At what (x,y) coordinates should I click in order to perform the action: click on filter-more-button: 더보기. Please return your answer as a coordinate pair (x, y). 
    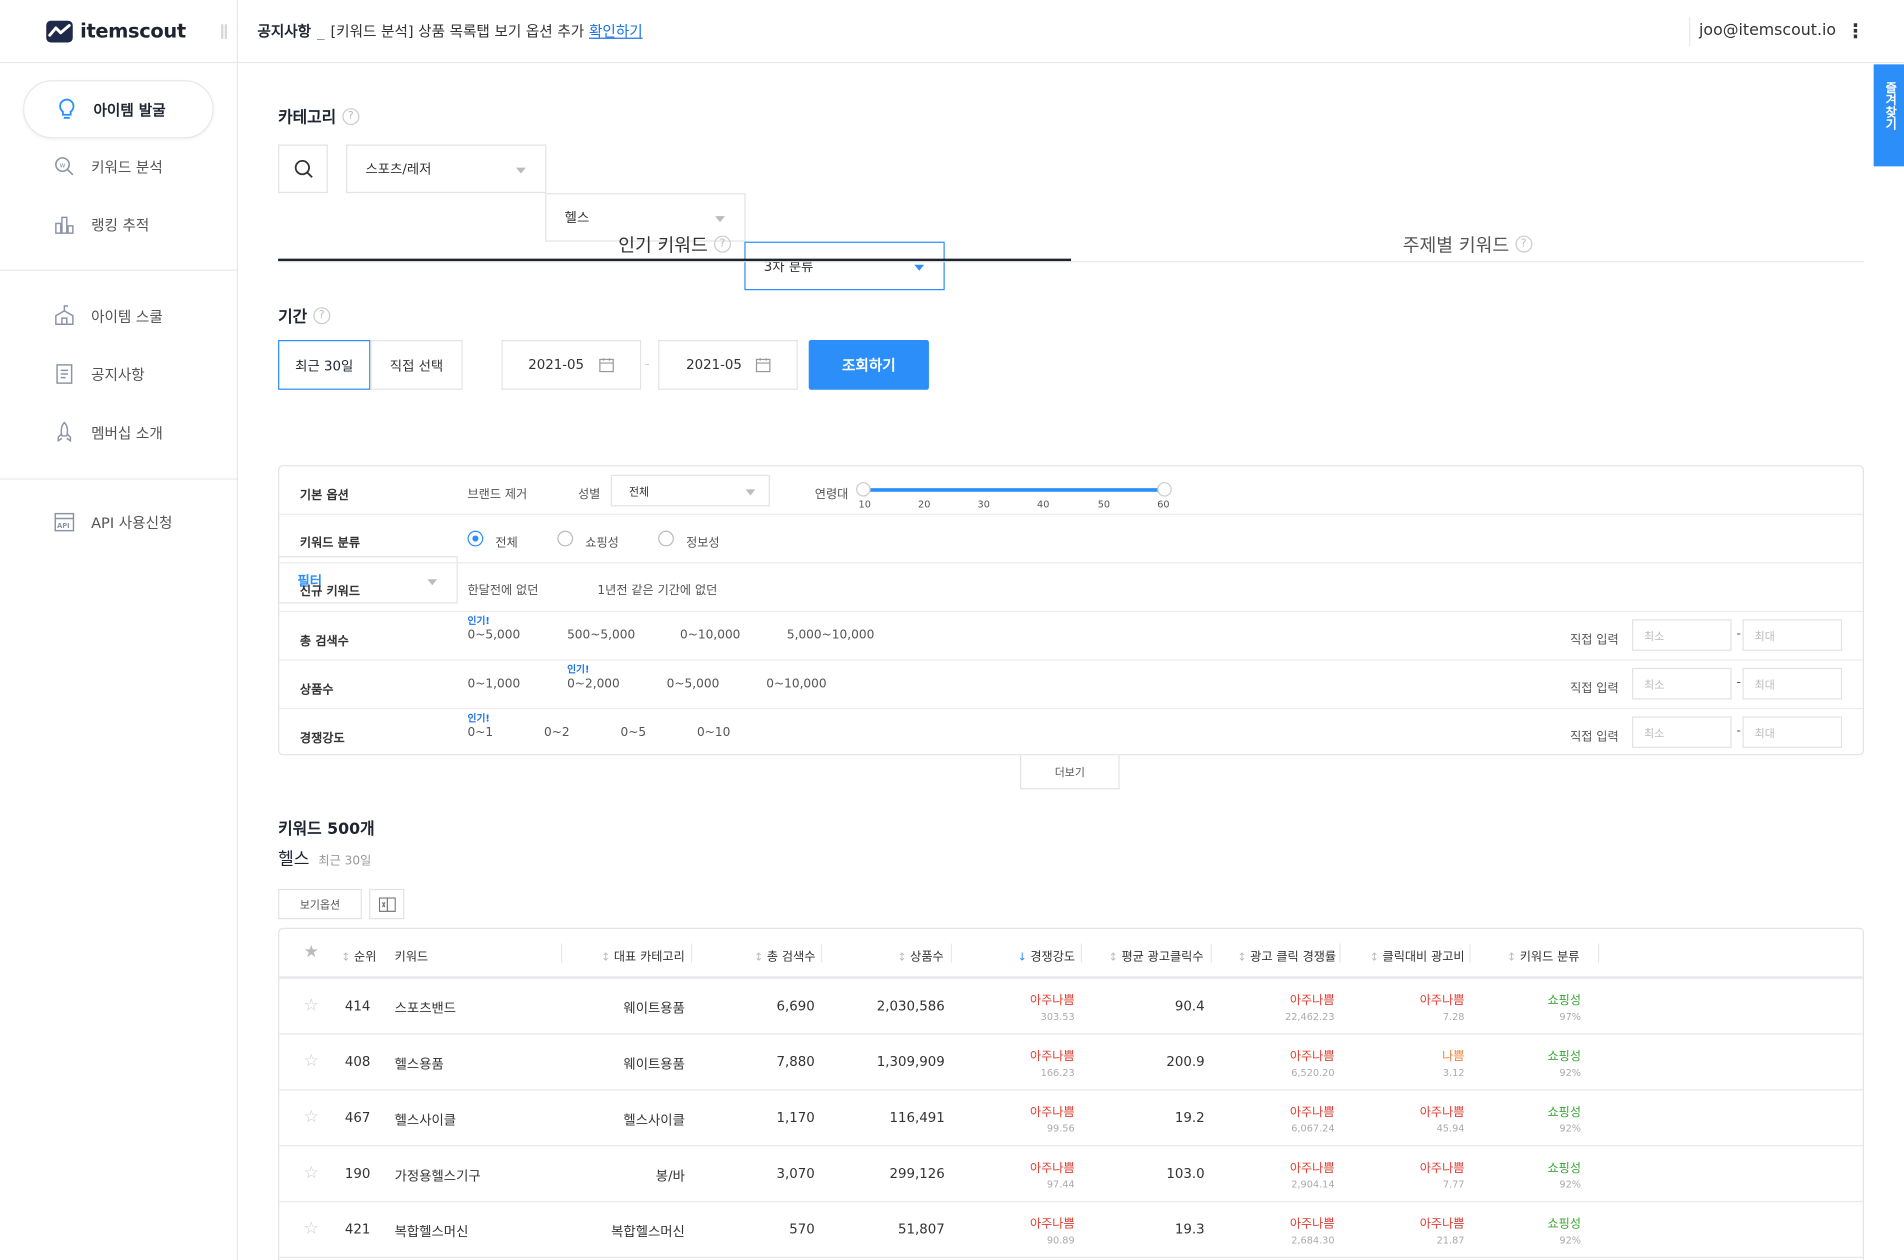
    Looking at the image, I should click on (1070, 772).